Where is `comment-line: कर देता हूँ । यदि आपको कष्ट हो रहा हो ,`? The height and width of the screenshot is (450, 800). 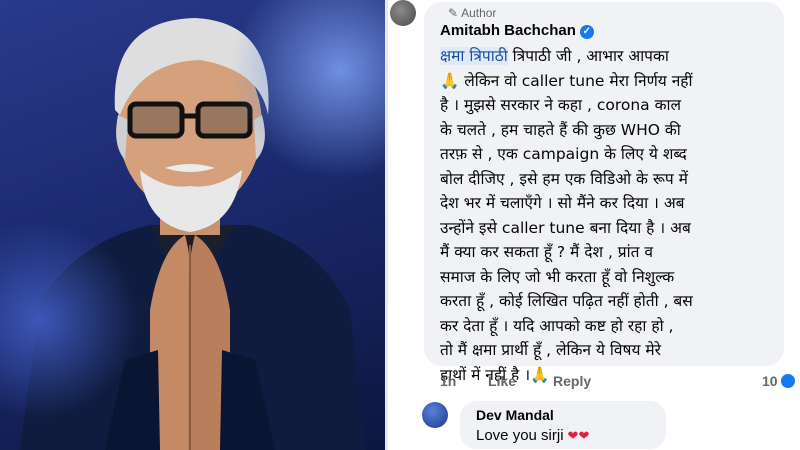 comment-line: कर देता हूँ । यदि आपको कष्ट हो रहा हो , is located at coordinates (557, 325).